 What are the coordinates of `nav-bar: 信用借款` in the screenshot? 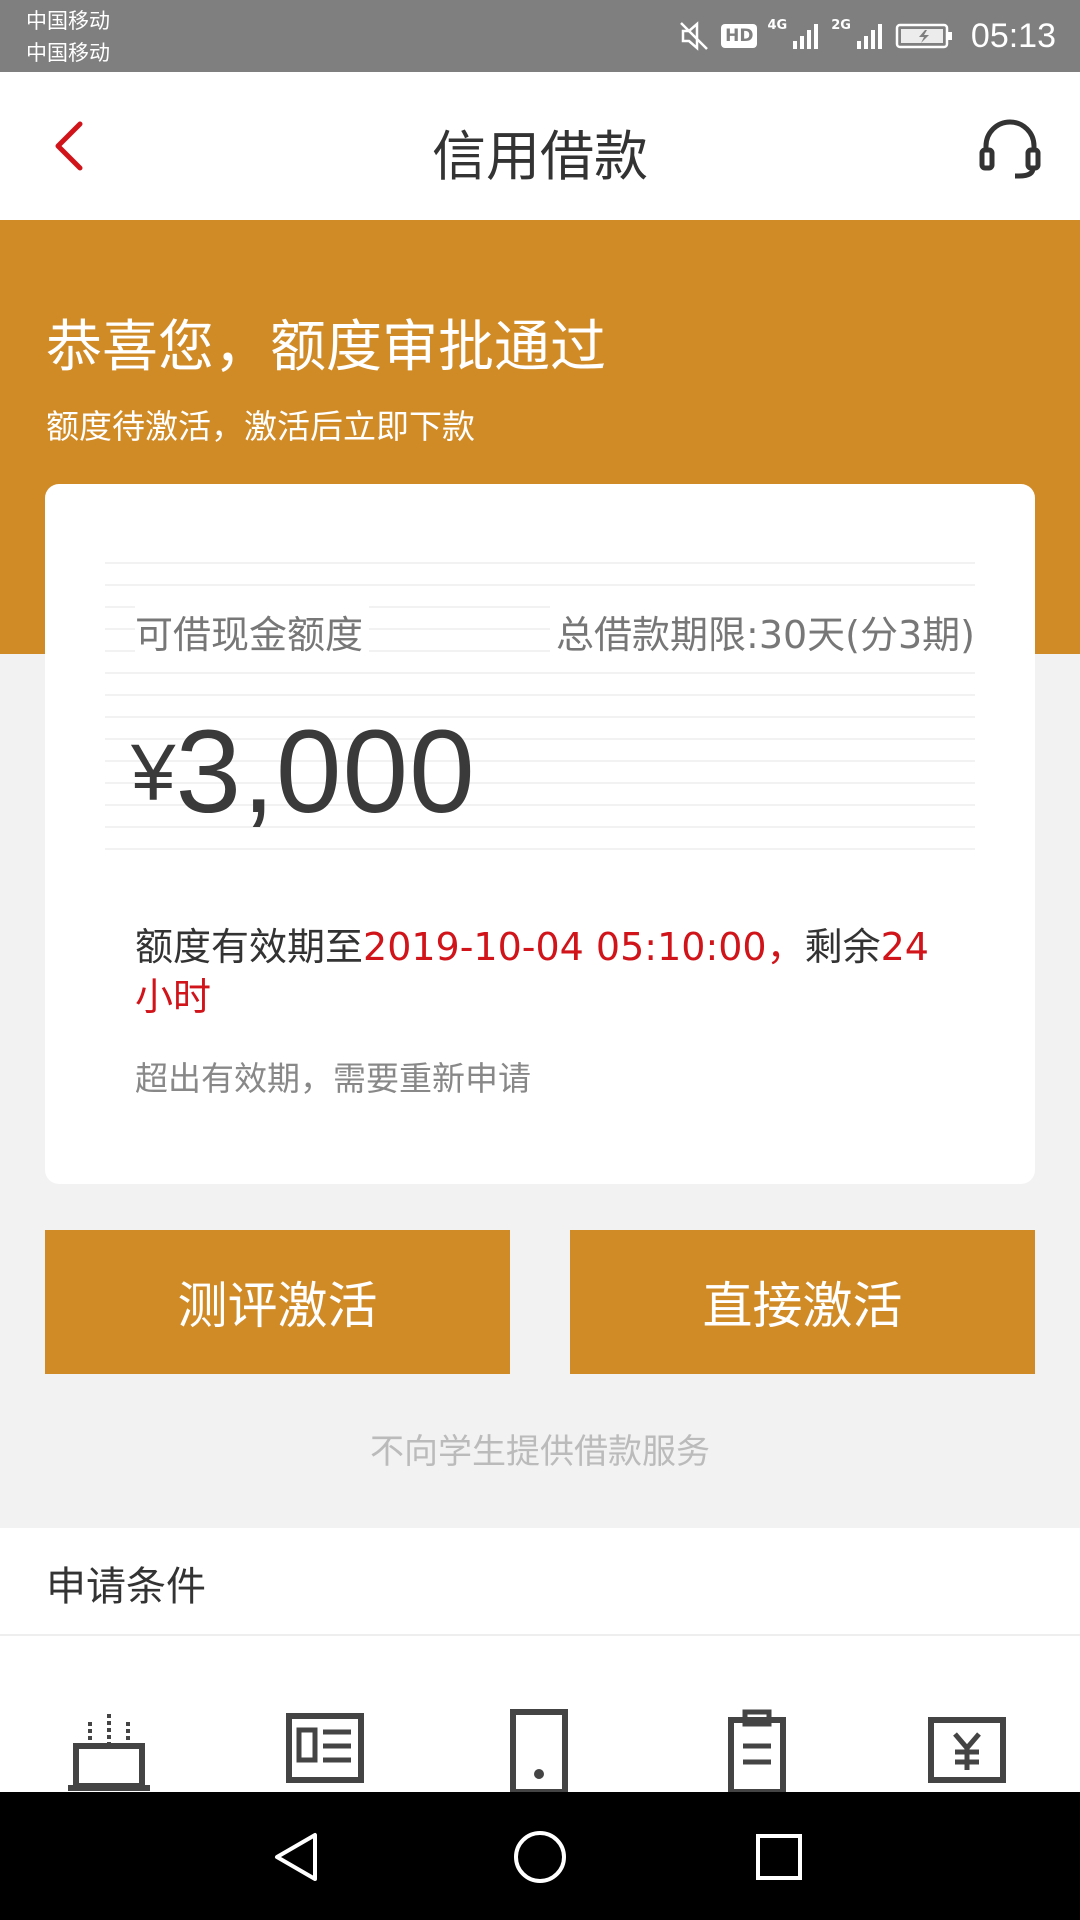 It's located at (540, 146).